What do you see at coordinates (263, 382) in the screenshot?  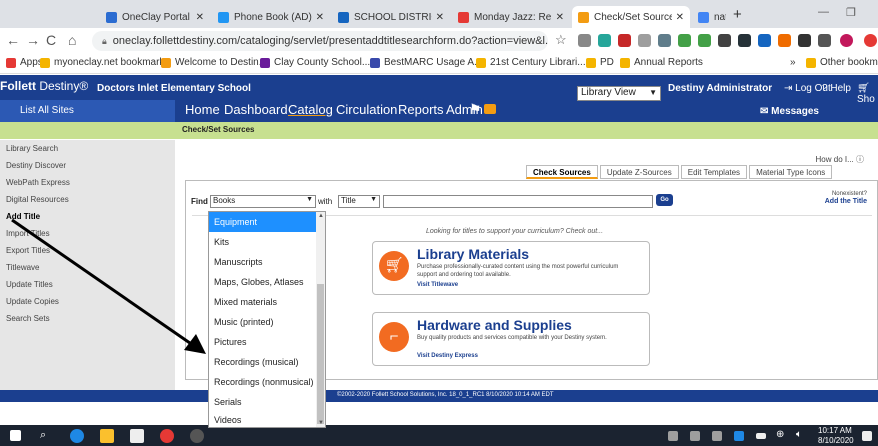 I see `dropdown-option: Recordings (nonmusical)` at bounding box center [263, 382].